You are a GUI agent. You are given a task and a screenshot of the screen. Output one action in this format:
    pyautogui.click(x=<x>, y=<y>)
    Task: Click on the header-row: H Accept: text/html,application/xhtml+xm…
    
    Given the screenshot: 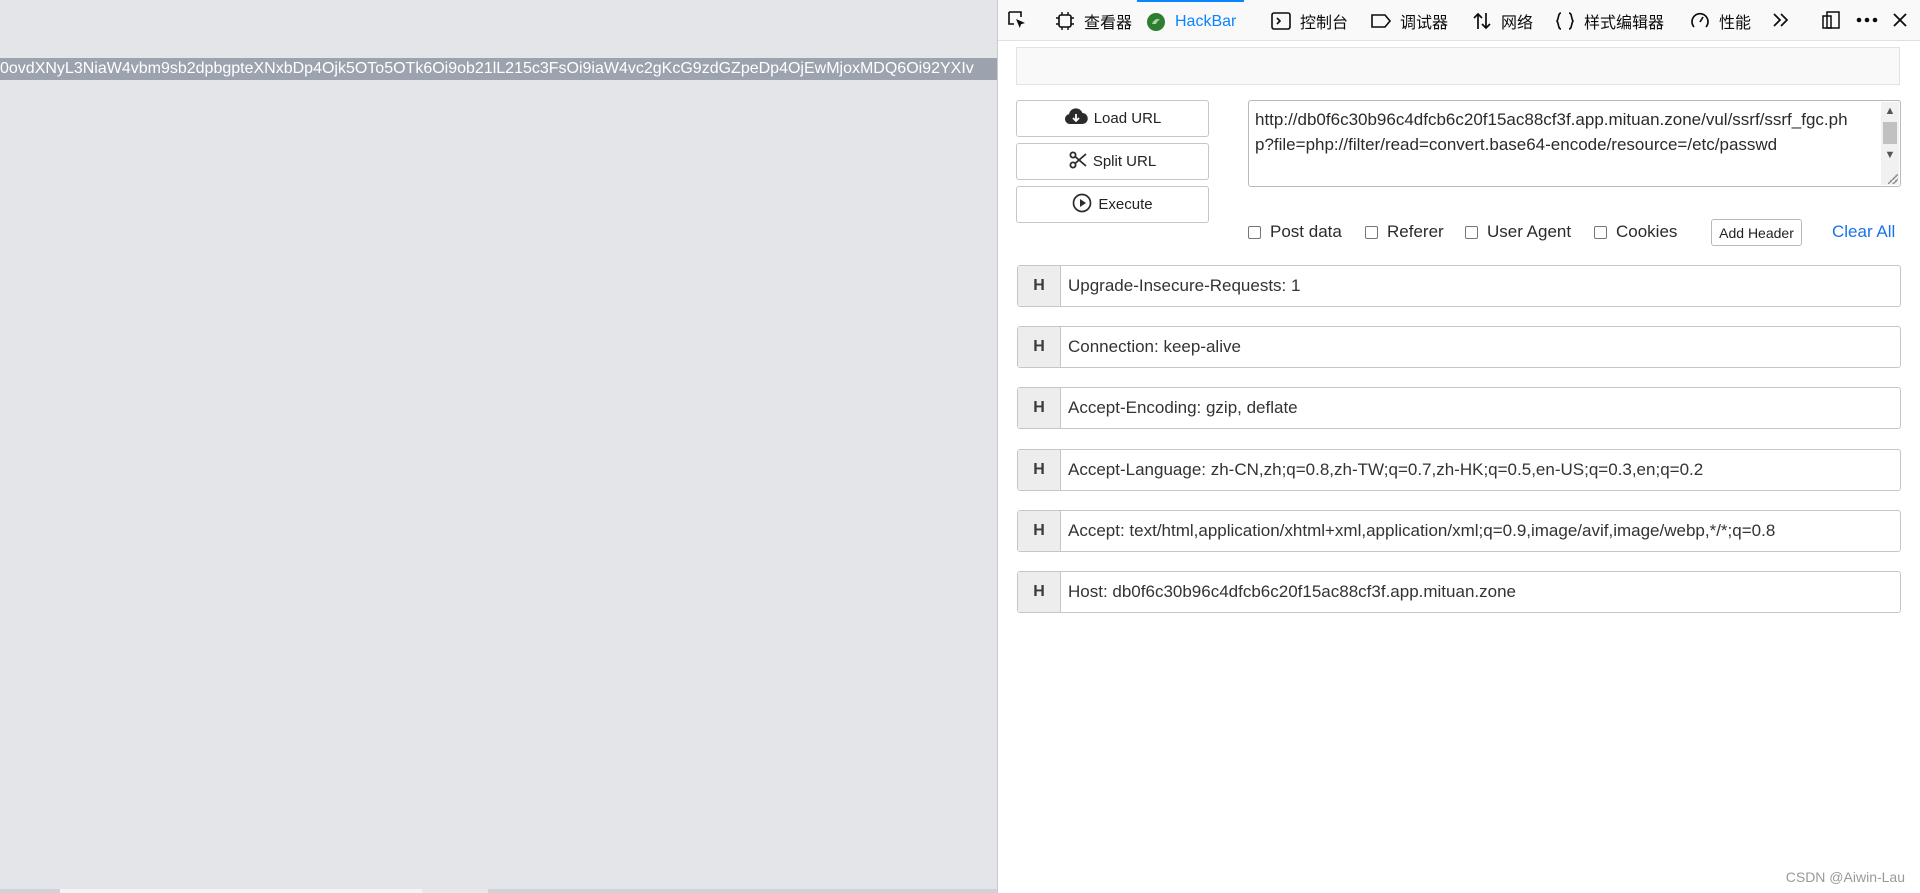 What is the action you would take?
    pyautogui.click(x=1459, y=531)
    